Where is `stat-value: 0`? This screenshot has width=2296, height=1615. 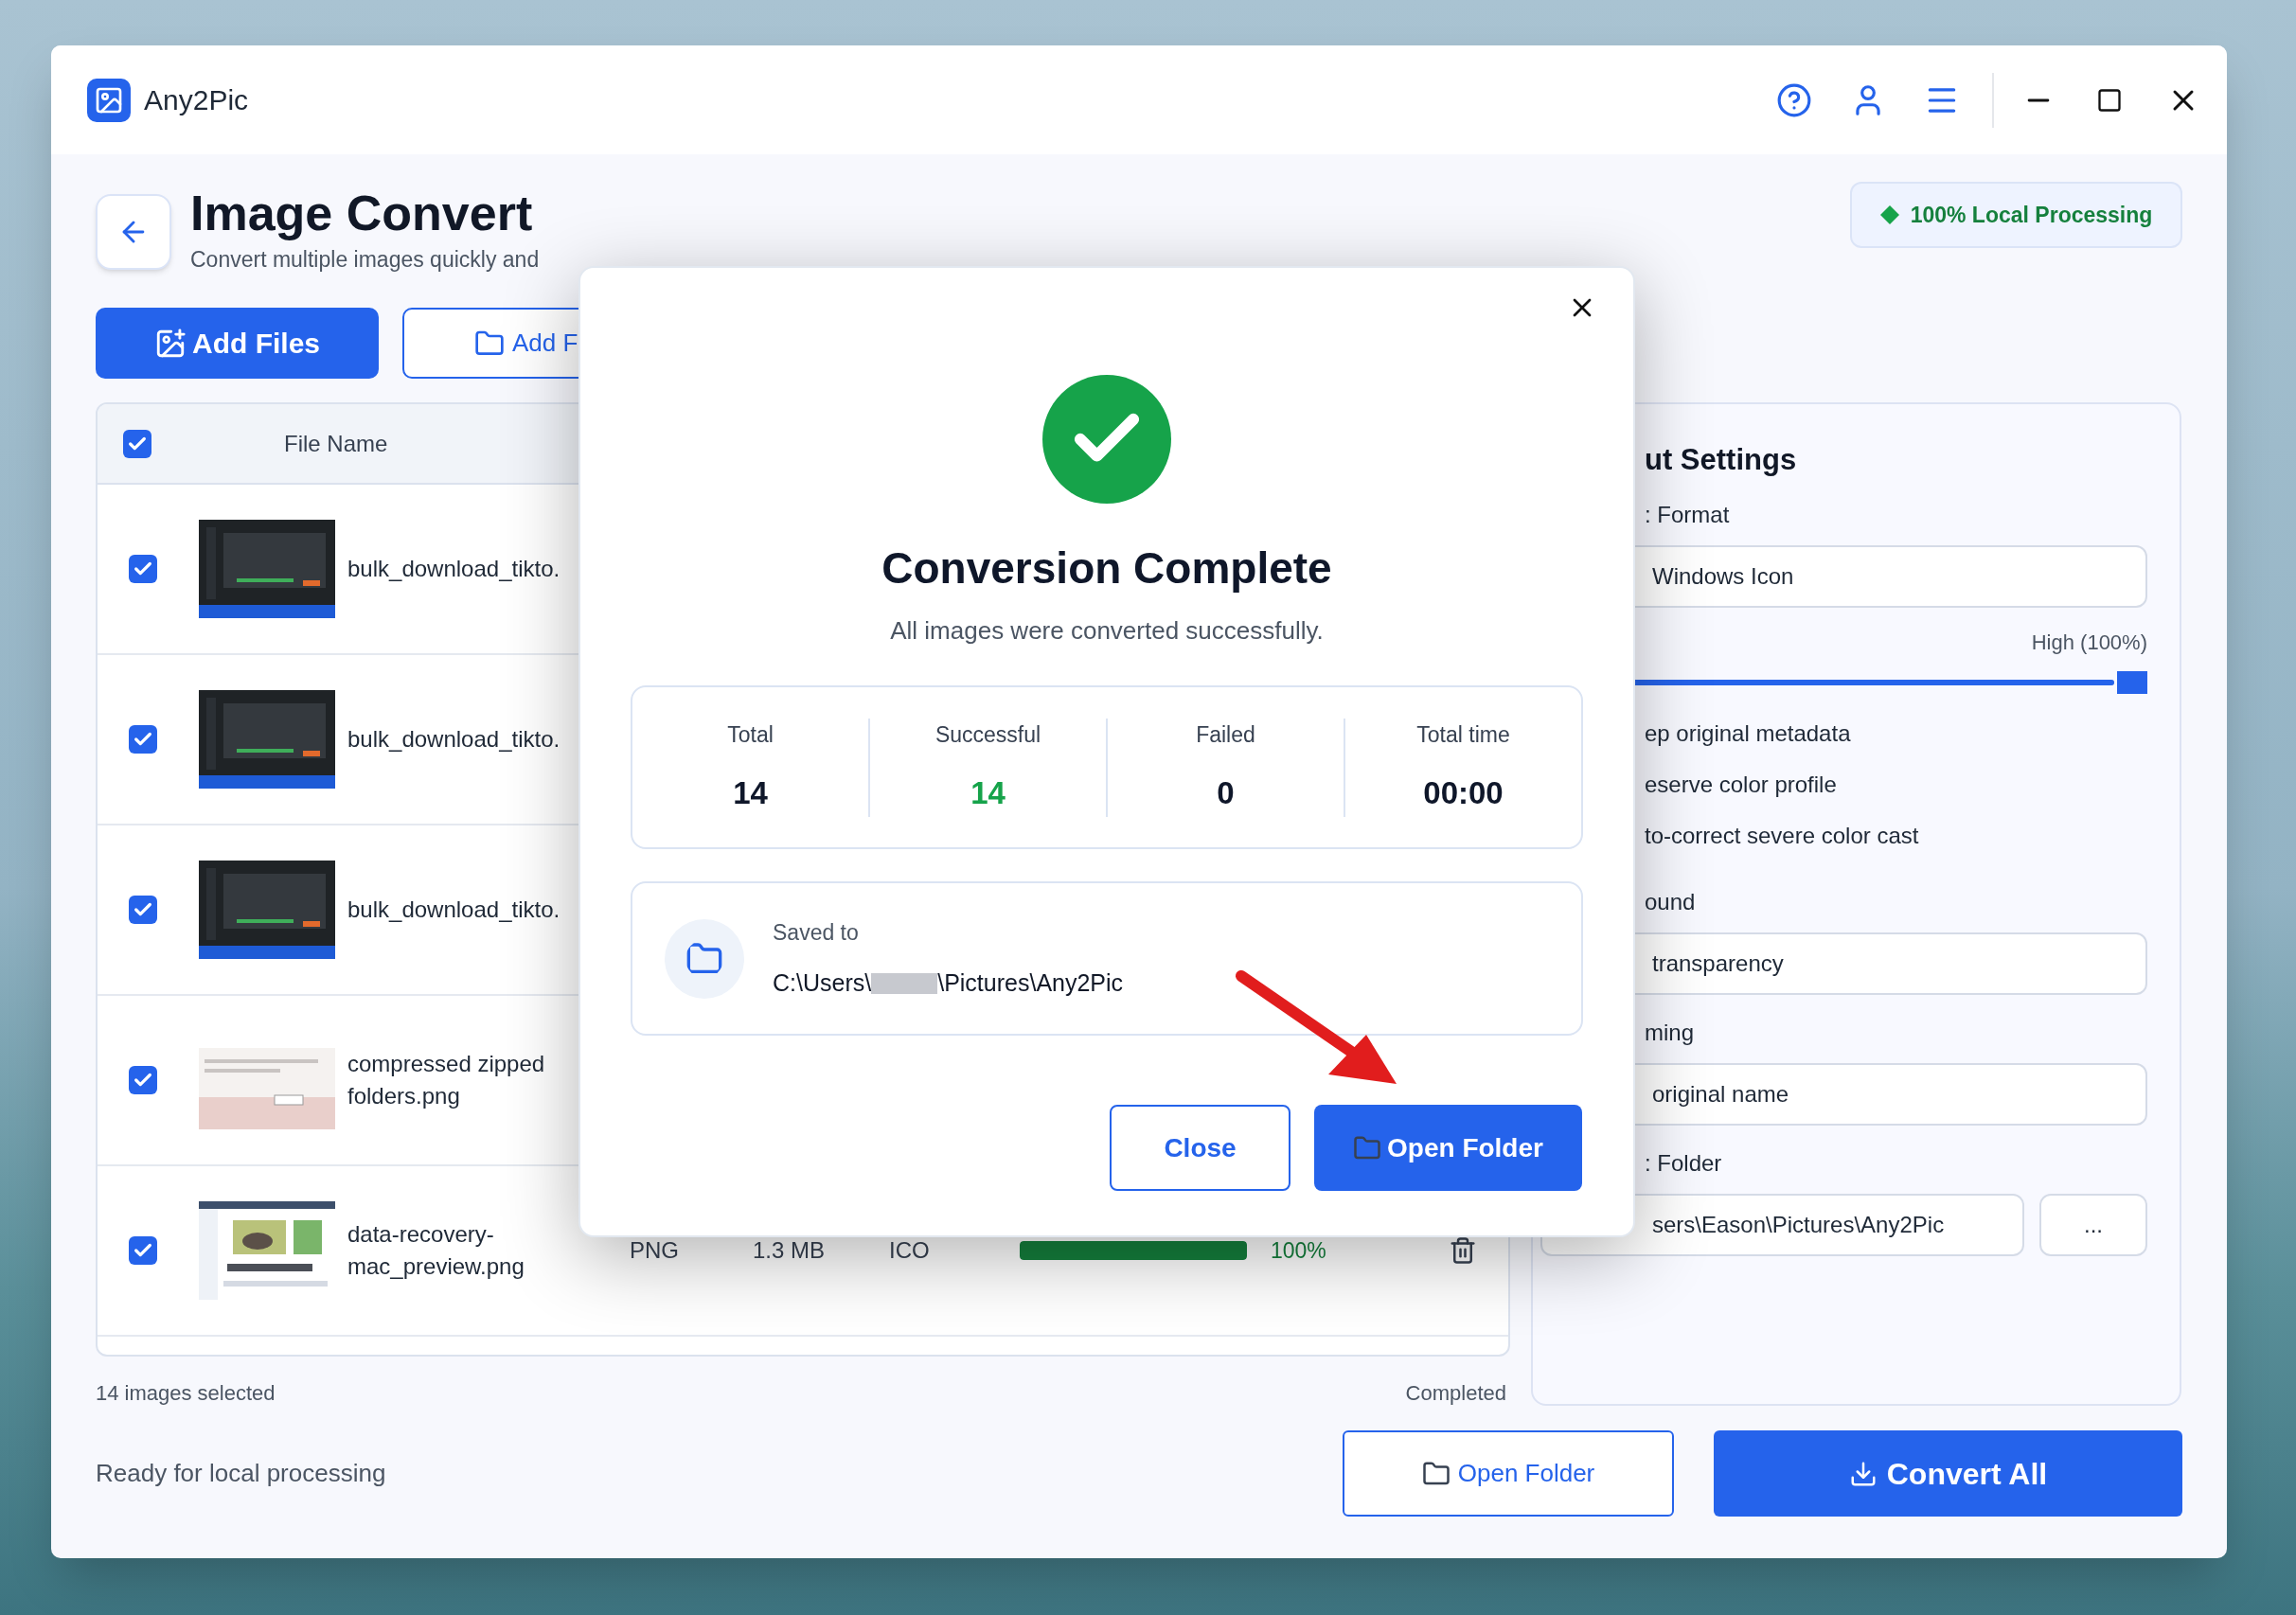 stat-value: 0 is located at coordinates (1226, 793).